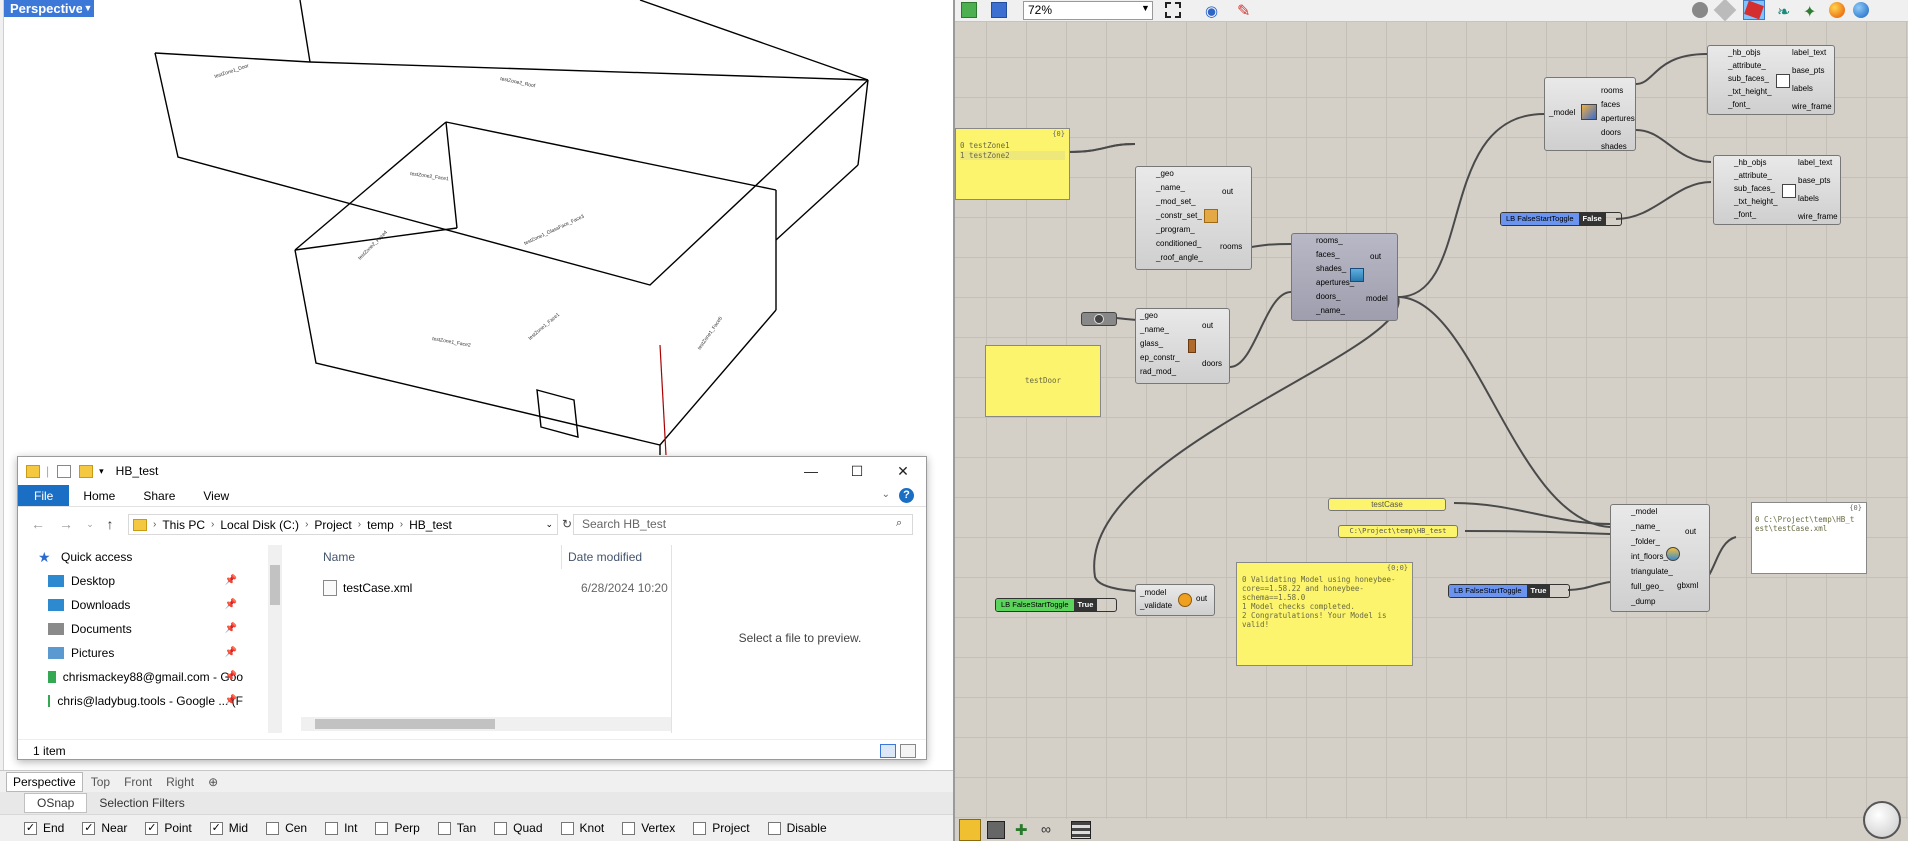 The height and width of the screenshot is (841, 1908). I want to click on output-port: wire_frame, so click(1818, 216).